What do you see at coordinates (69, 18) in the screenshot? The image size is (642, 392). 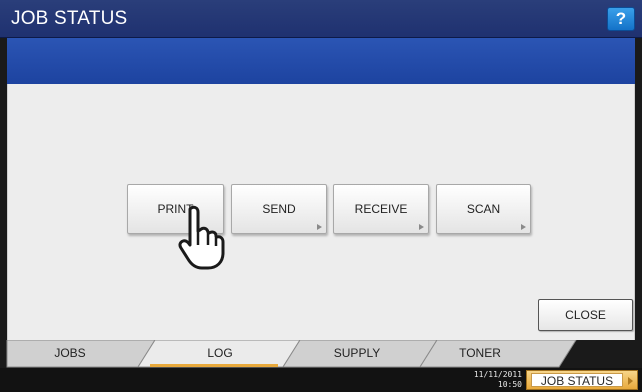 I see `page-title: JOB STATUS` at bounding box center [69, 18].